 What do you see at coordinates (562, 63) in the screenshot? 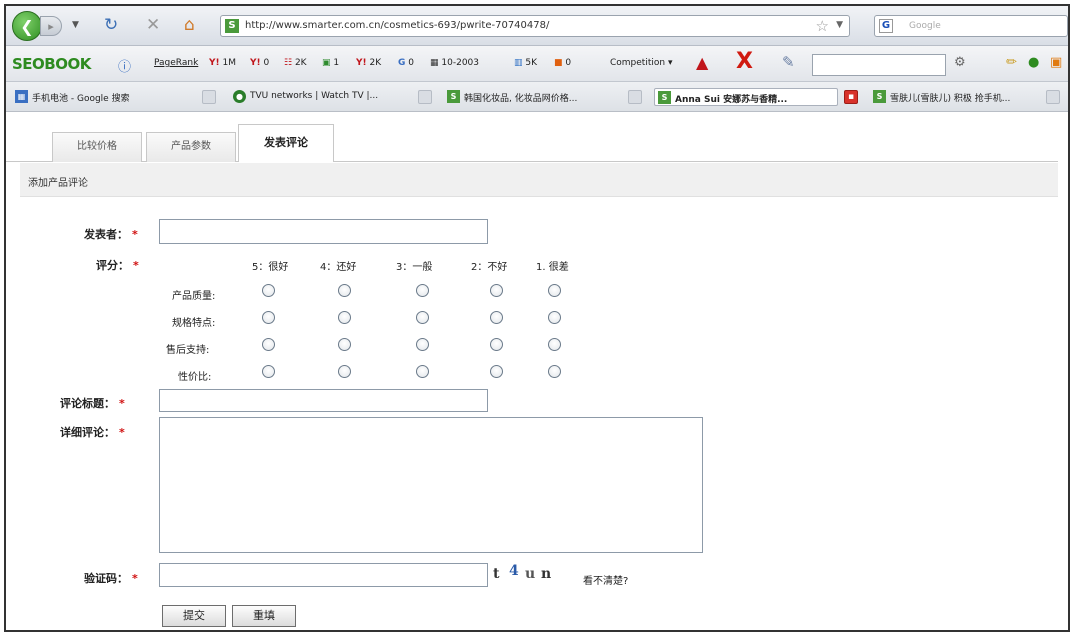
I see `seo-stat-9: ■ 0` at bounding box center [562, 63].